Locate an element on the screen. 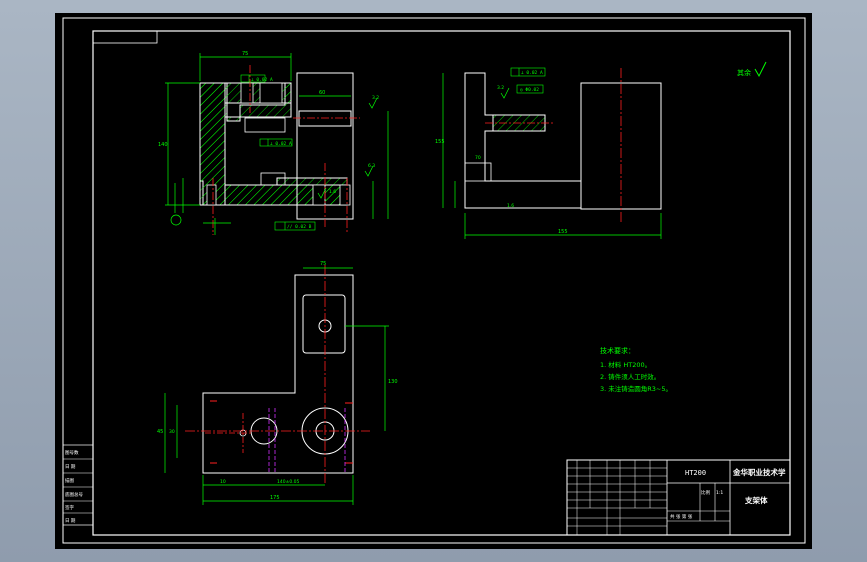  roughness-note: 其余 is located at coordinates (752, 69).